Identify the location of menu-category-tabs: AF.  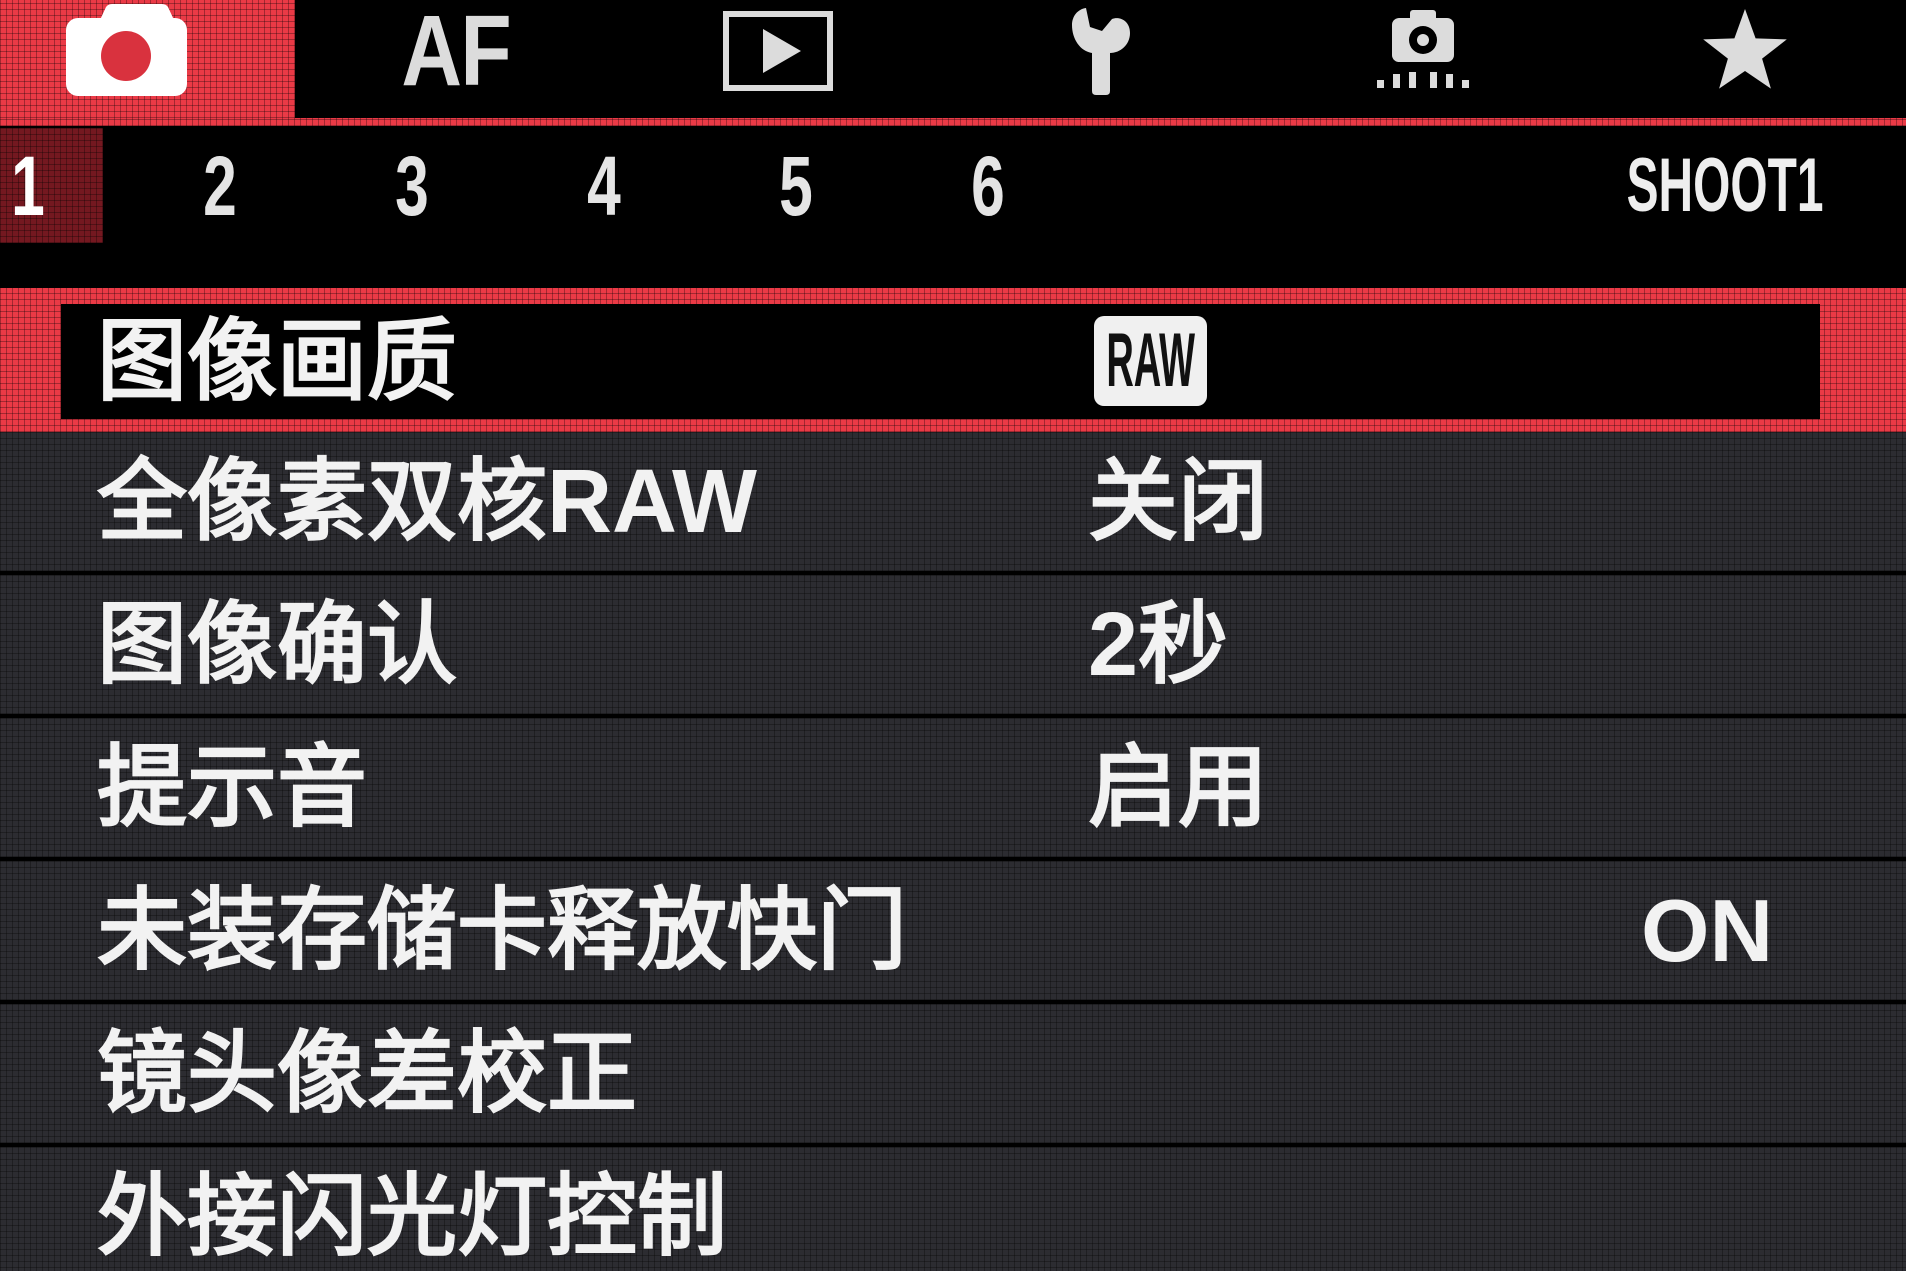
(953, 59).